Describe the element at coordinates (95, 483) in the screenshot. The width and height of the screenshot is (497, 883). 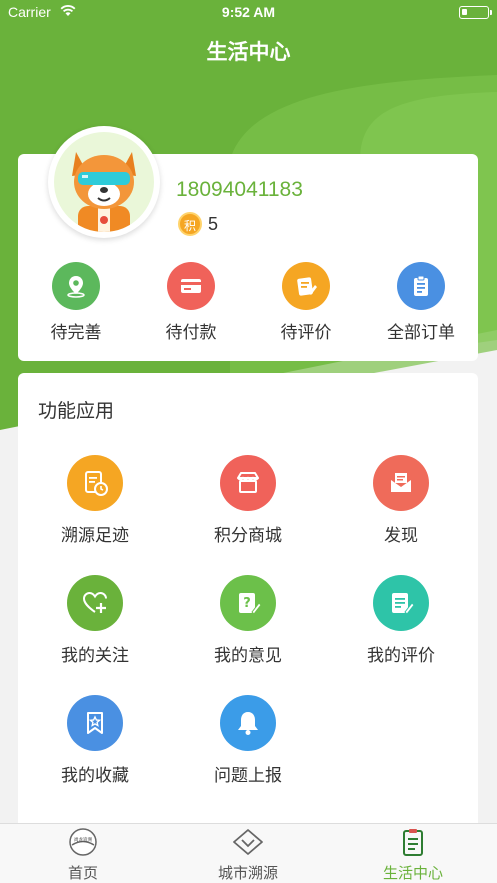
I see `trace-history-icon` at that location.